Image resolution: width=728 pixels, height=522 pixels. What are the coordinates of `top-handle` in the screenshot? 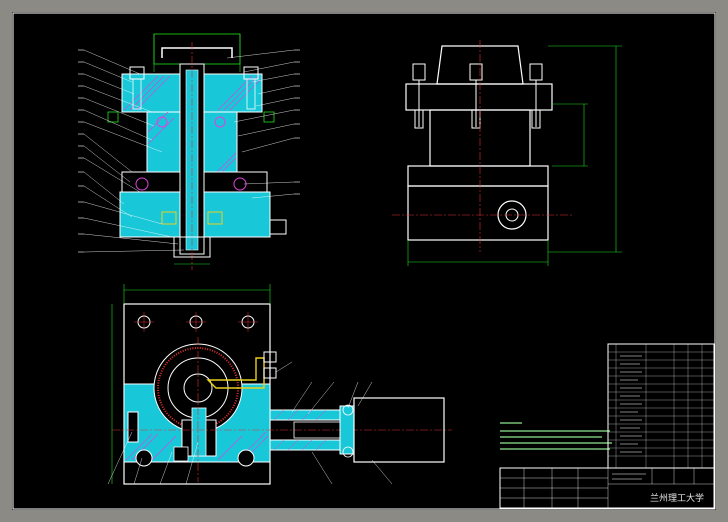 It's located at (197, 52).